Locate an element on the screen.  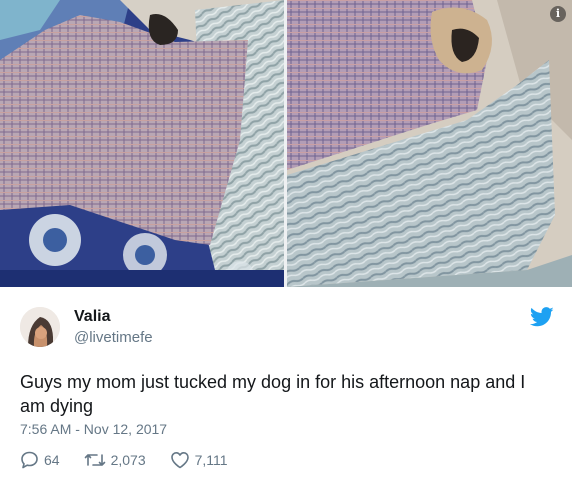
tweet-timestamp: 7:56 AM - Nov 12, 2017 is located at coordinates (93, 429).